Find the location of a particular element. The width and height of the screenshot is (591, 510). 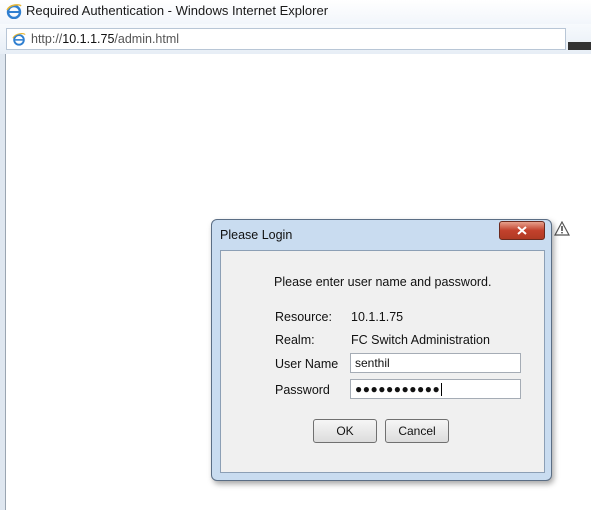

url-text: http://10.1.1.75/admin.html is located at coordinates (105, 39).